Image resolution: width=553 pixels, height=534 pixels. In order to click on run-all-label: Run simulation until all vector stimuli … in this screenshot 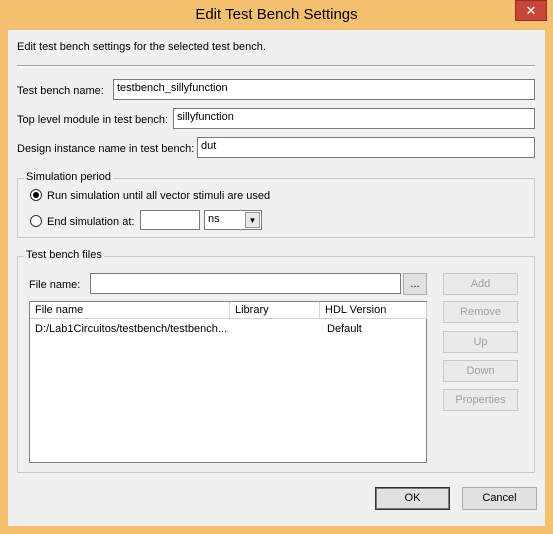, I will do `click(158, 196)`.